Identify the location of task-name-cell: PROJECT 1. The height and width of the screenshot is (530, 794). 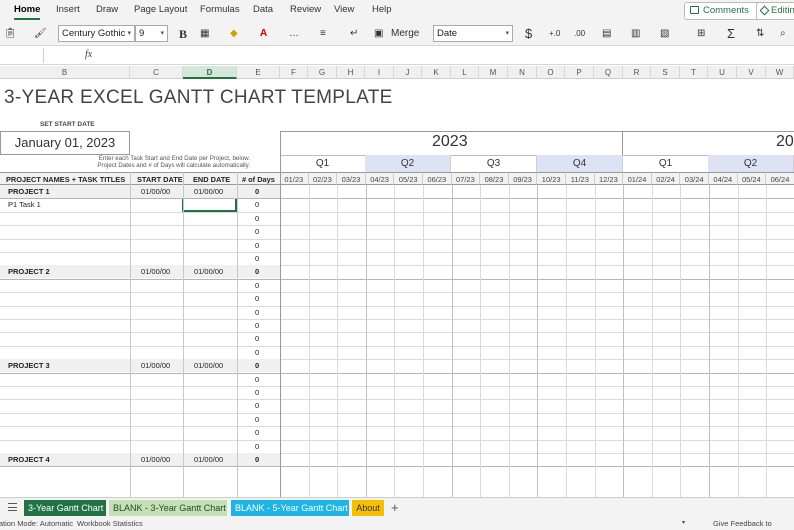
(29, 191).